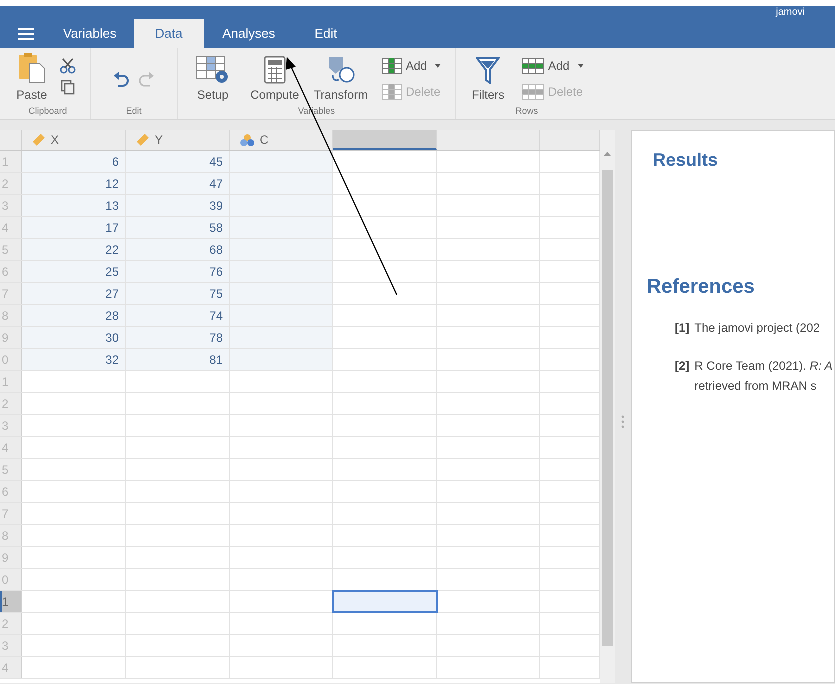 Image resolution: width=835 pixels, height=684 pixels. Describe the element at coordinates (178, 161) in the screenshot. I see `table-cell: 45` at that location.